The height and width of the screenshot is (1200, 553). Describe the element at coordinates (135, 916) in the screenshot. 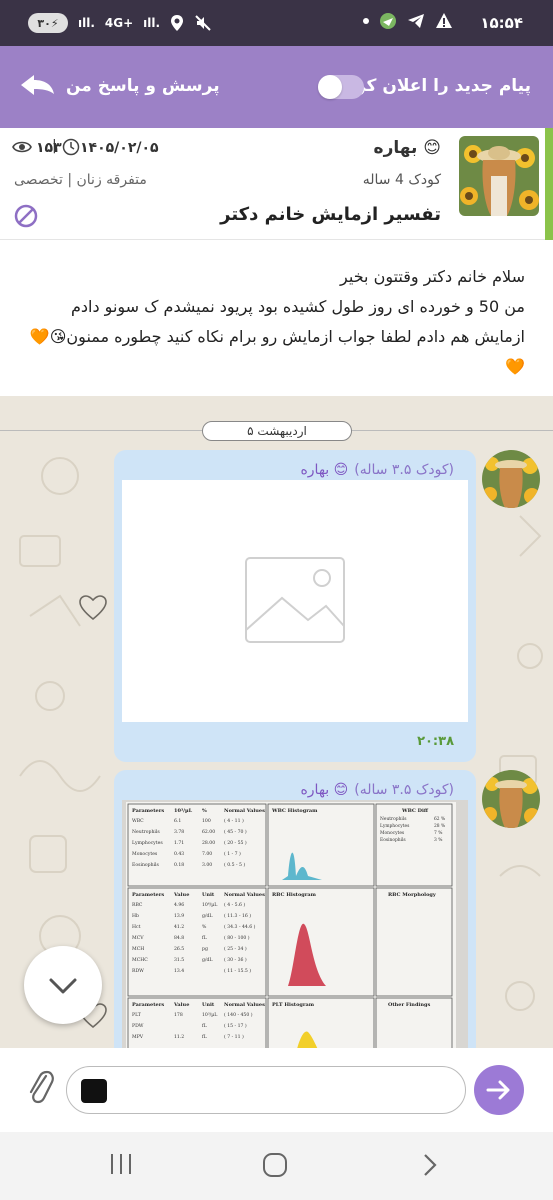

I see `report-cell: Hb` at that location.